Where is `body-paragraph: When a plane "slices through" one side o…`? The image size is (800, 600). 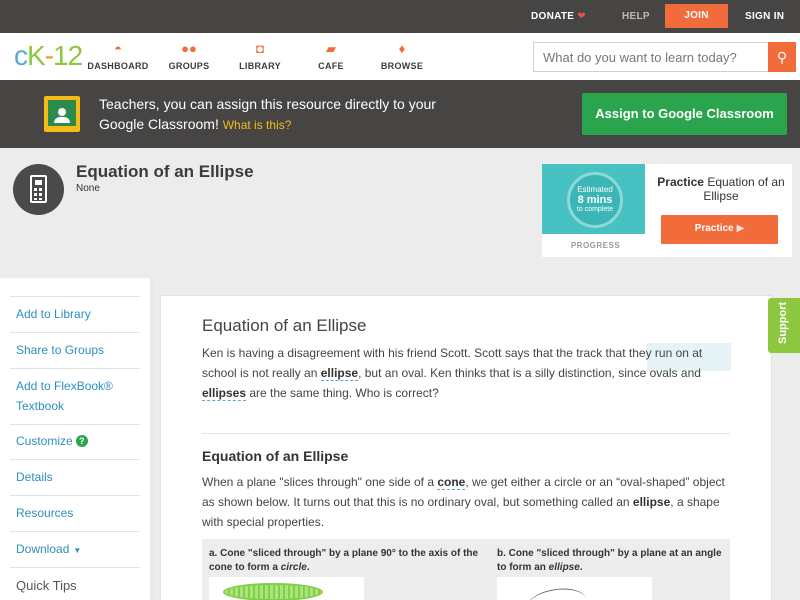
body-paragraph: When a plane "slices through" one side o… is located at coordinates (463, 502).